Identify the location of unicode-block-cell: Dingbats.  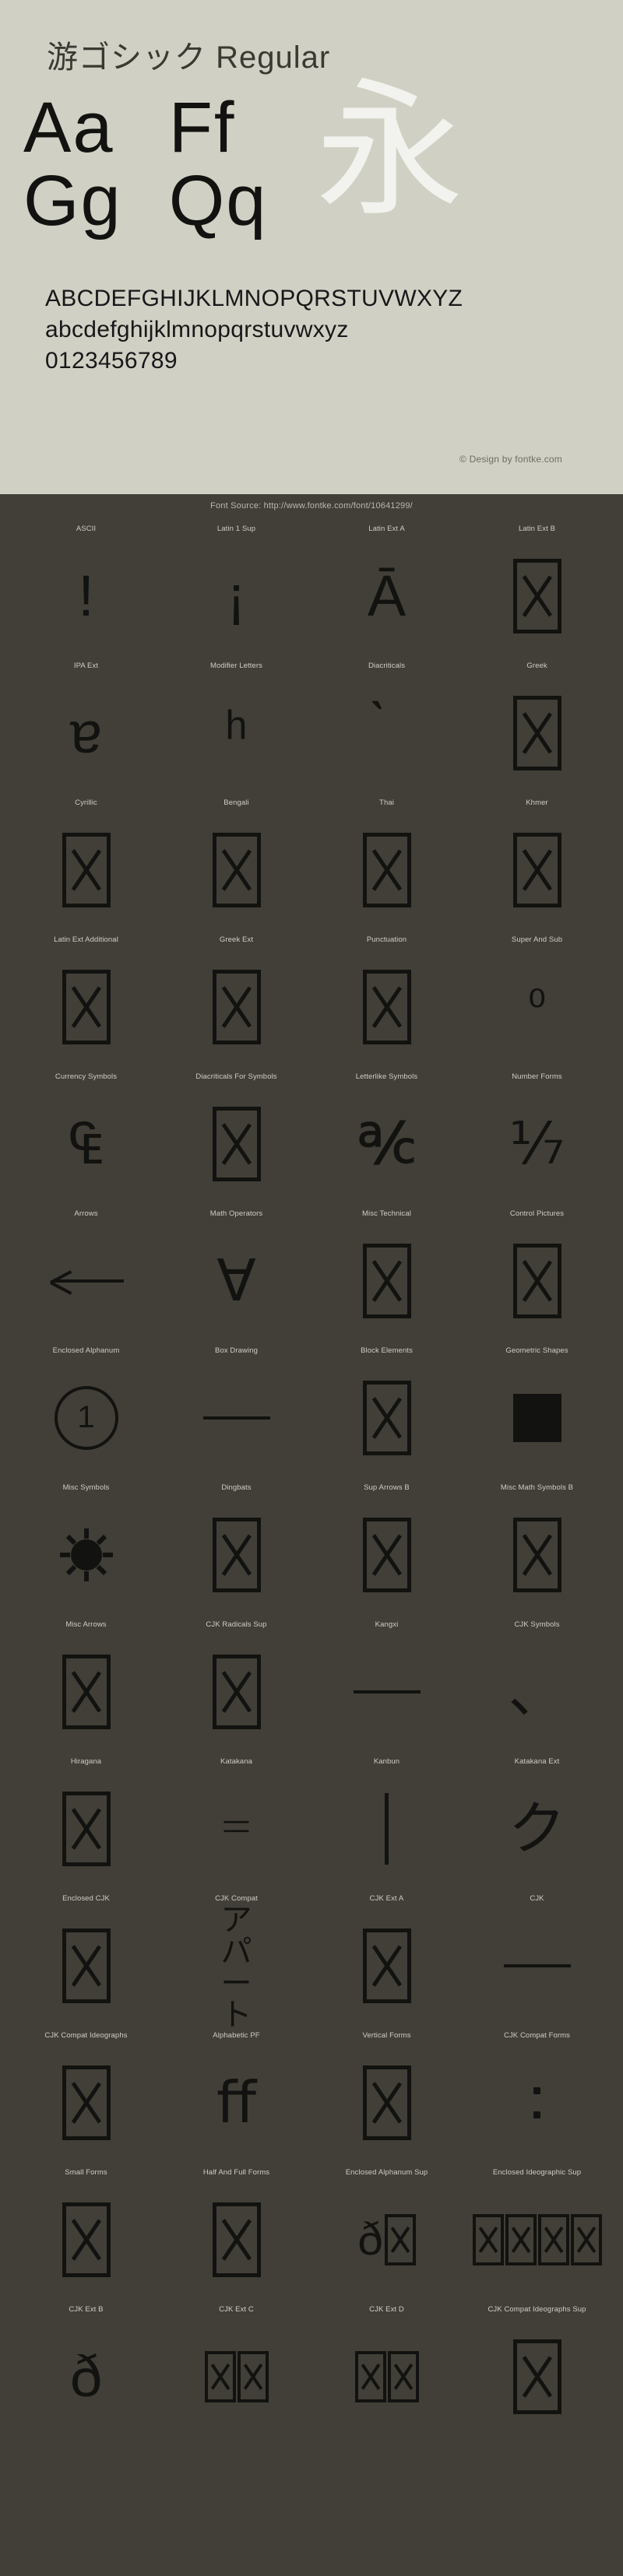
(237, 1548).